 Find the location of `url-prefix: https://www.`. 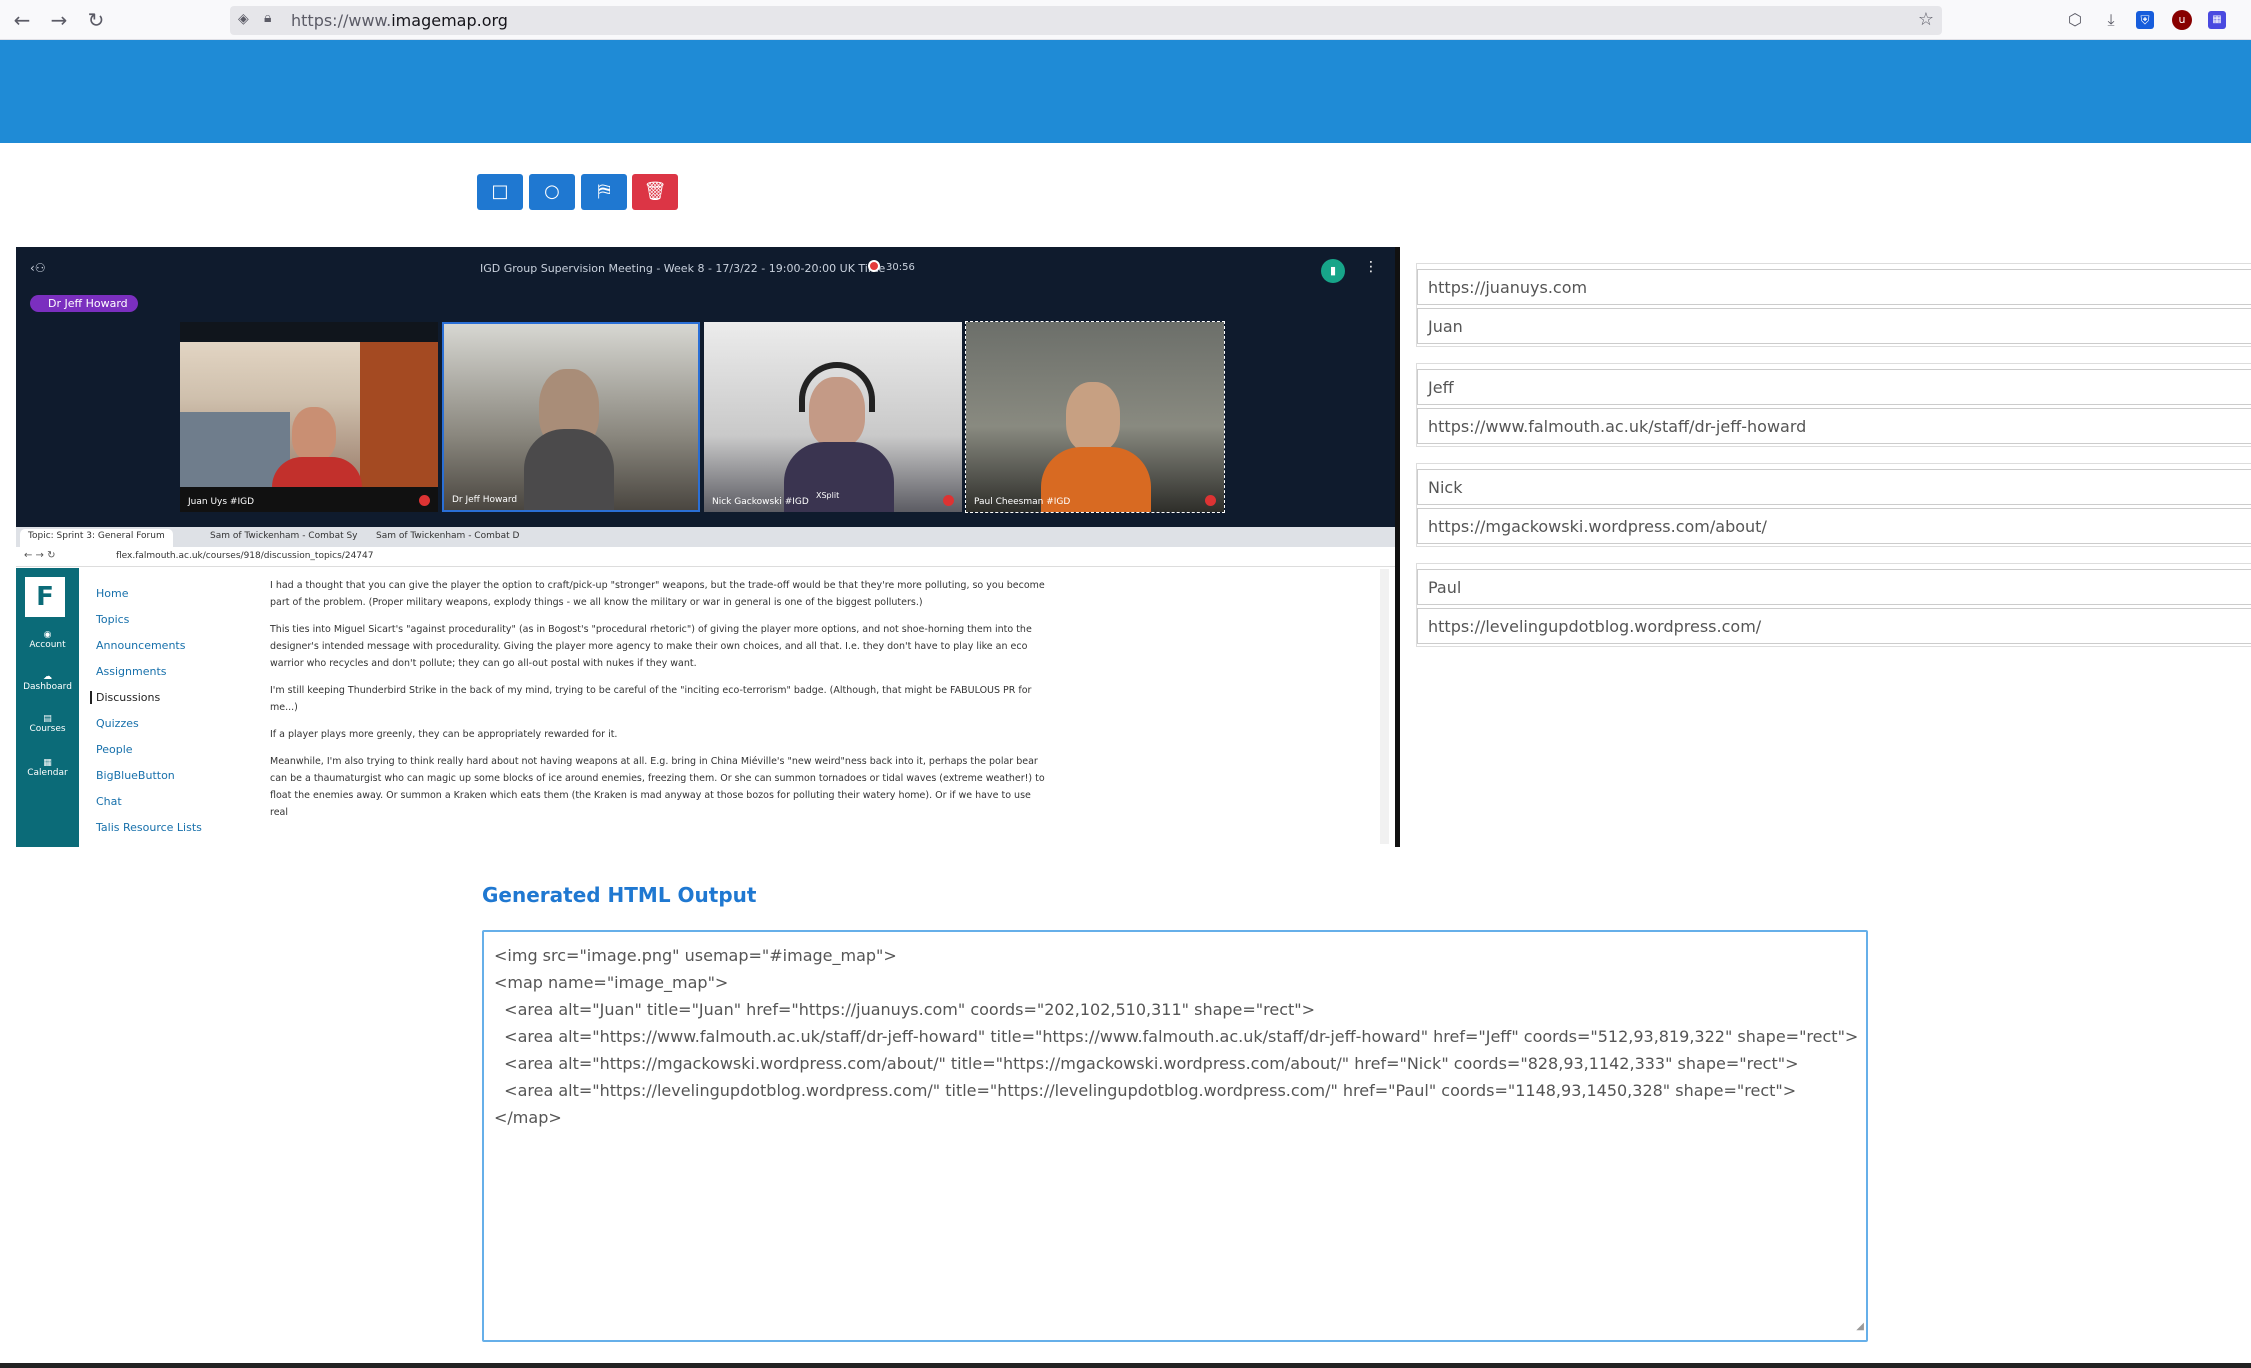

url-prefix: https://www. is located at coordinates (341, 20).